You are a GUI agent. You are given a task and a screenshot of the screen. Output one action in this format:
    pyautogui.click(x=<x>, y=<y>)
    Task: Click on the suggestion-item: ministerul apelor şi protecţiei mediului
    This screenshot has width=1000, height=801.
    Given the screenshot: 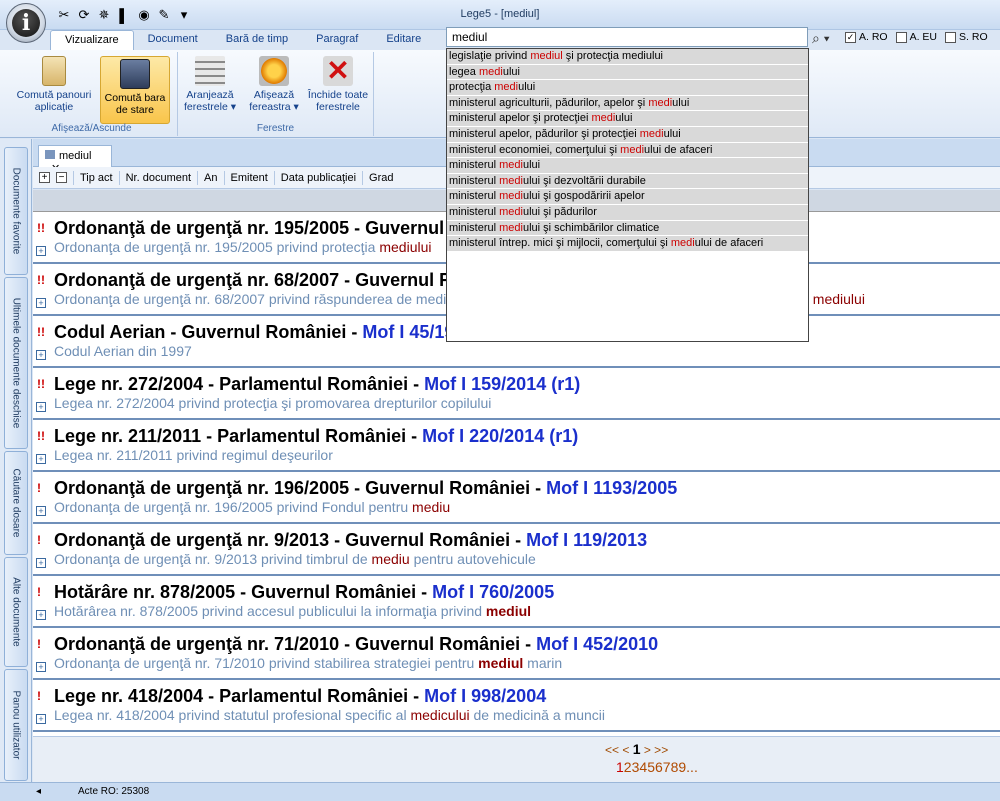 What is the action you would take?
    pyautogui.click(x=627, y=119)
    